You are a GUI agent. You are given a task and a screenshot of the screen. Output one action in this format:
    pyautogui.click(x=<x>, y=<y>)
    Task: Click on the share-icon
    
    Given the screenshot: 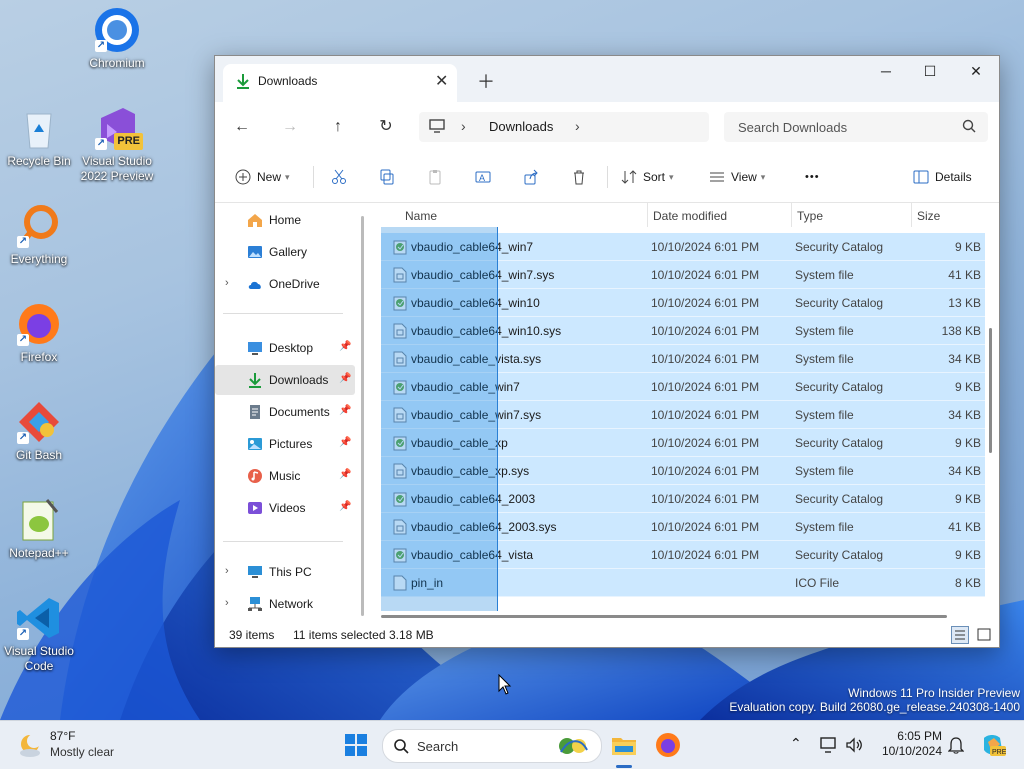 What is the action you would take?
    pyautogui.click(x=531, y=177)
    